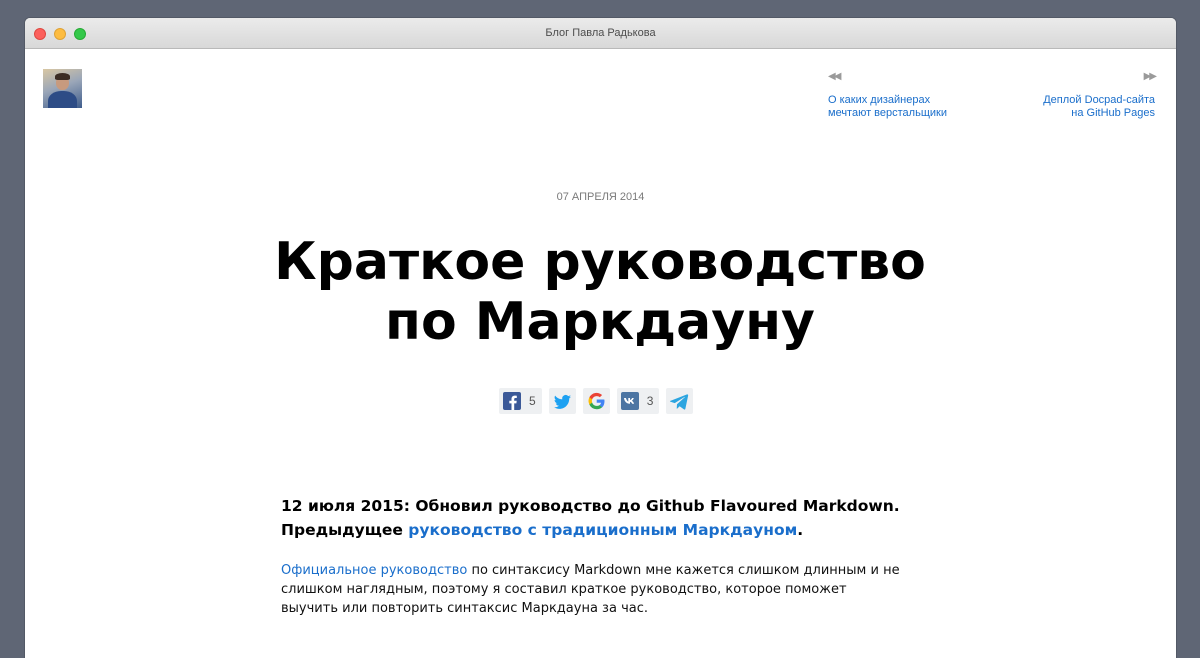  I want to click on prev-post-link: О каких дизайнерах мечтают верстальщики, so click(887, 107).